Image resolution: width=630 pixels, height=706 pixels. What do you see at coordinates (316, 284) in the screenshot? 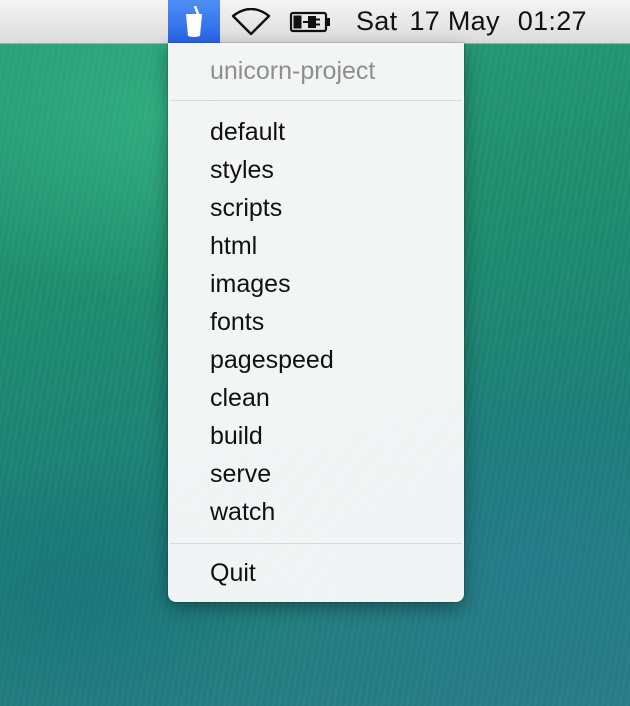
I see `menu-item-images: images` at bounding box center [316, 284].